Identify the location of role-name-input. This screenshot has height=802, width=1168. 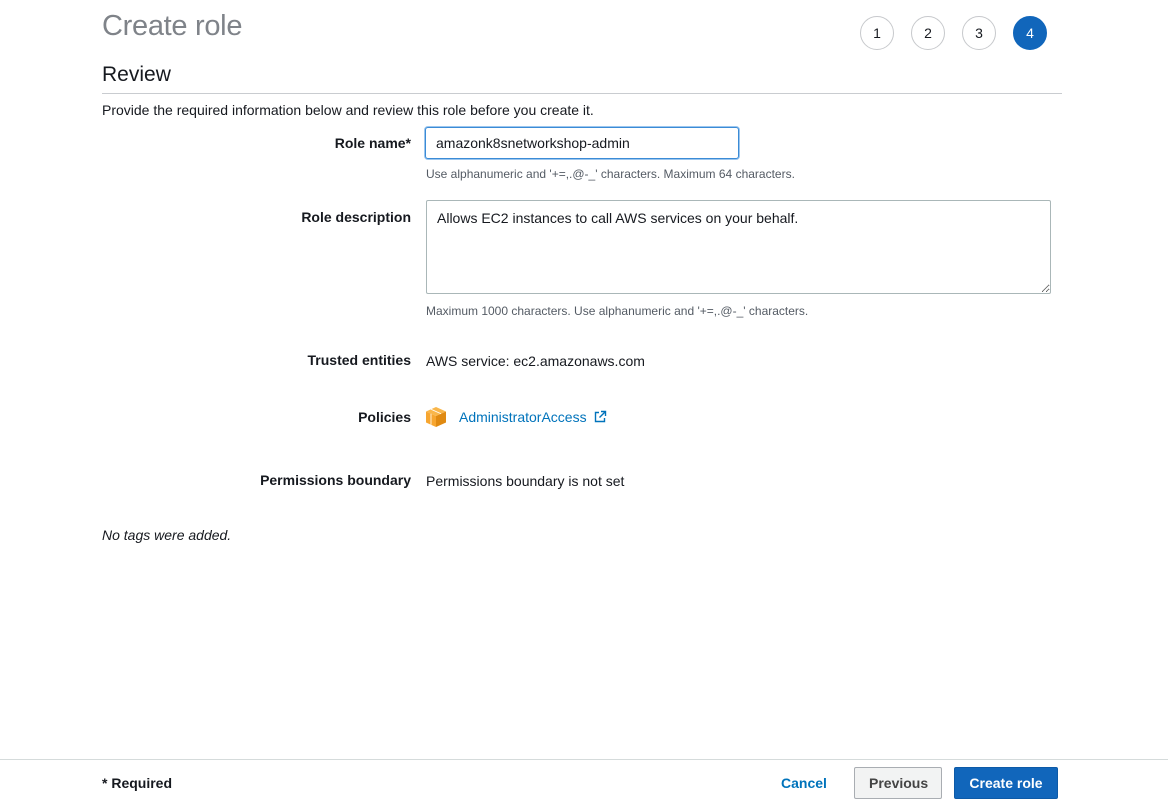
(582, 143).